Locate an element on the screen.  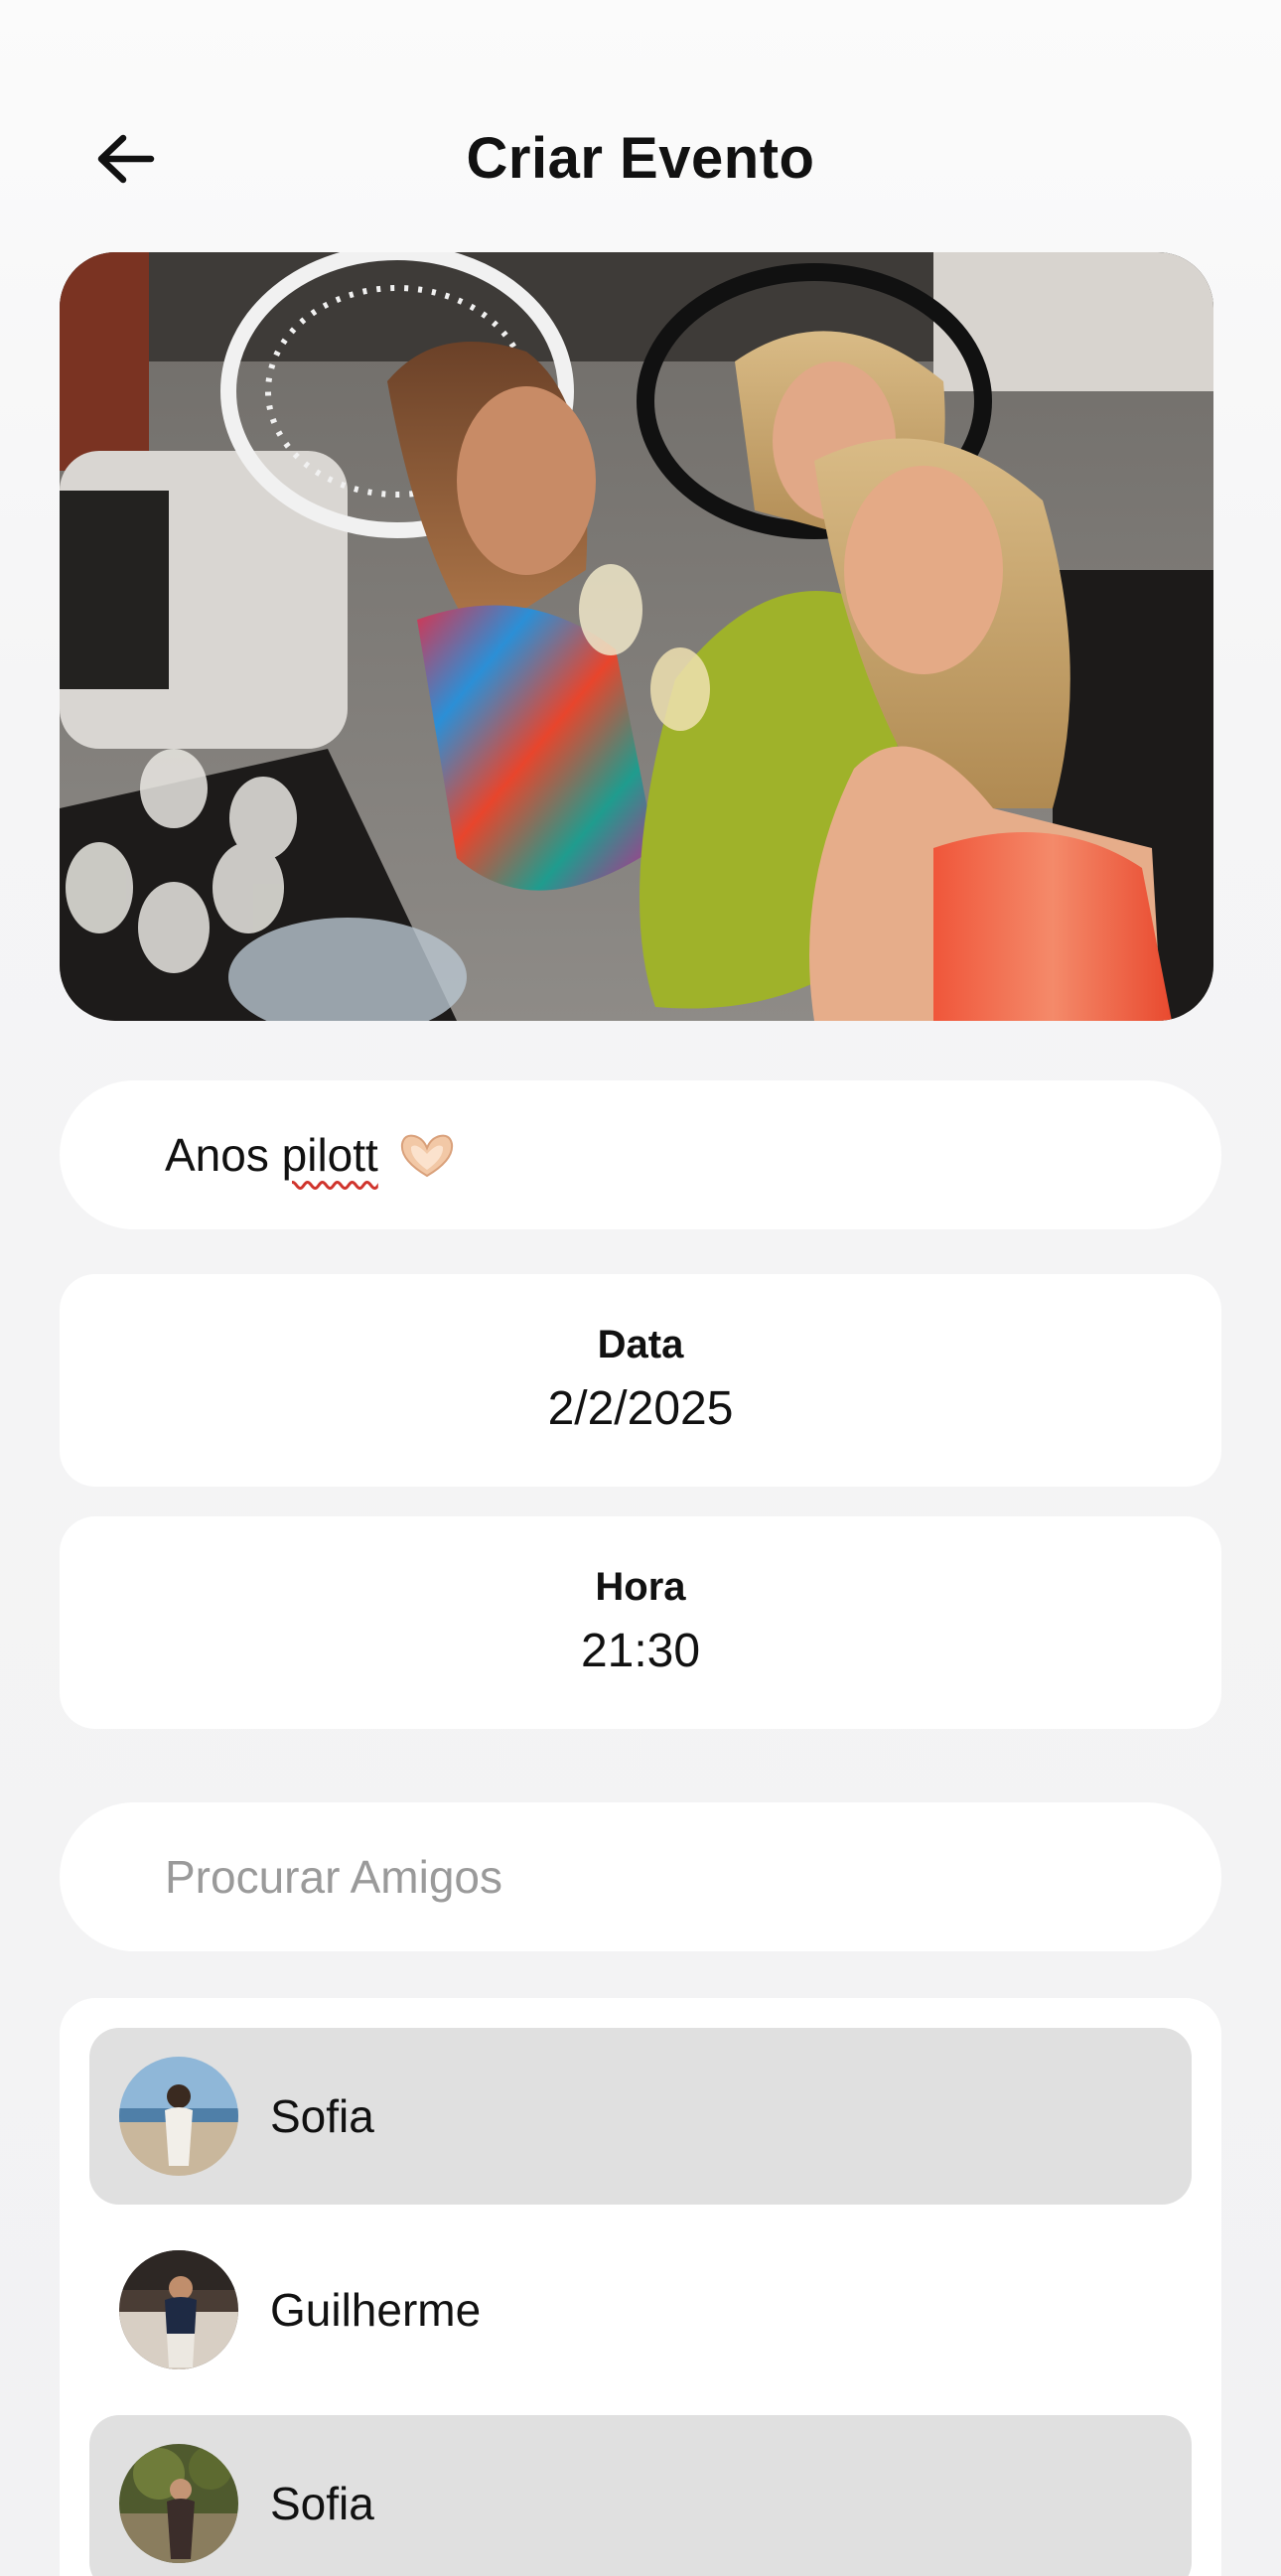
friend-row-sofia-2: Sofia is located at coordinates (640, 2496).